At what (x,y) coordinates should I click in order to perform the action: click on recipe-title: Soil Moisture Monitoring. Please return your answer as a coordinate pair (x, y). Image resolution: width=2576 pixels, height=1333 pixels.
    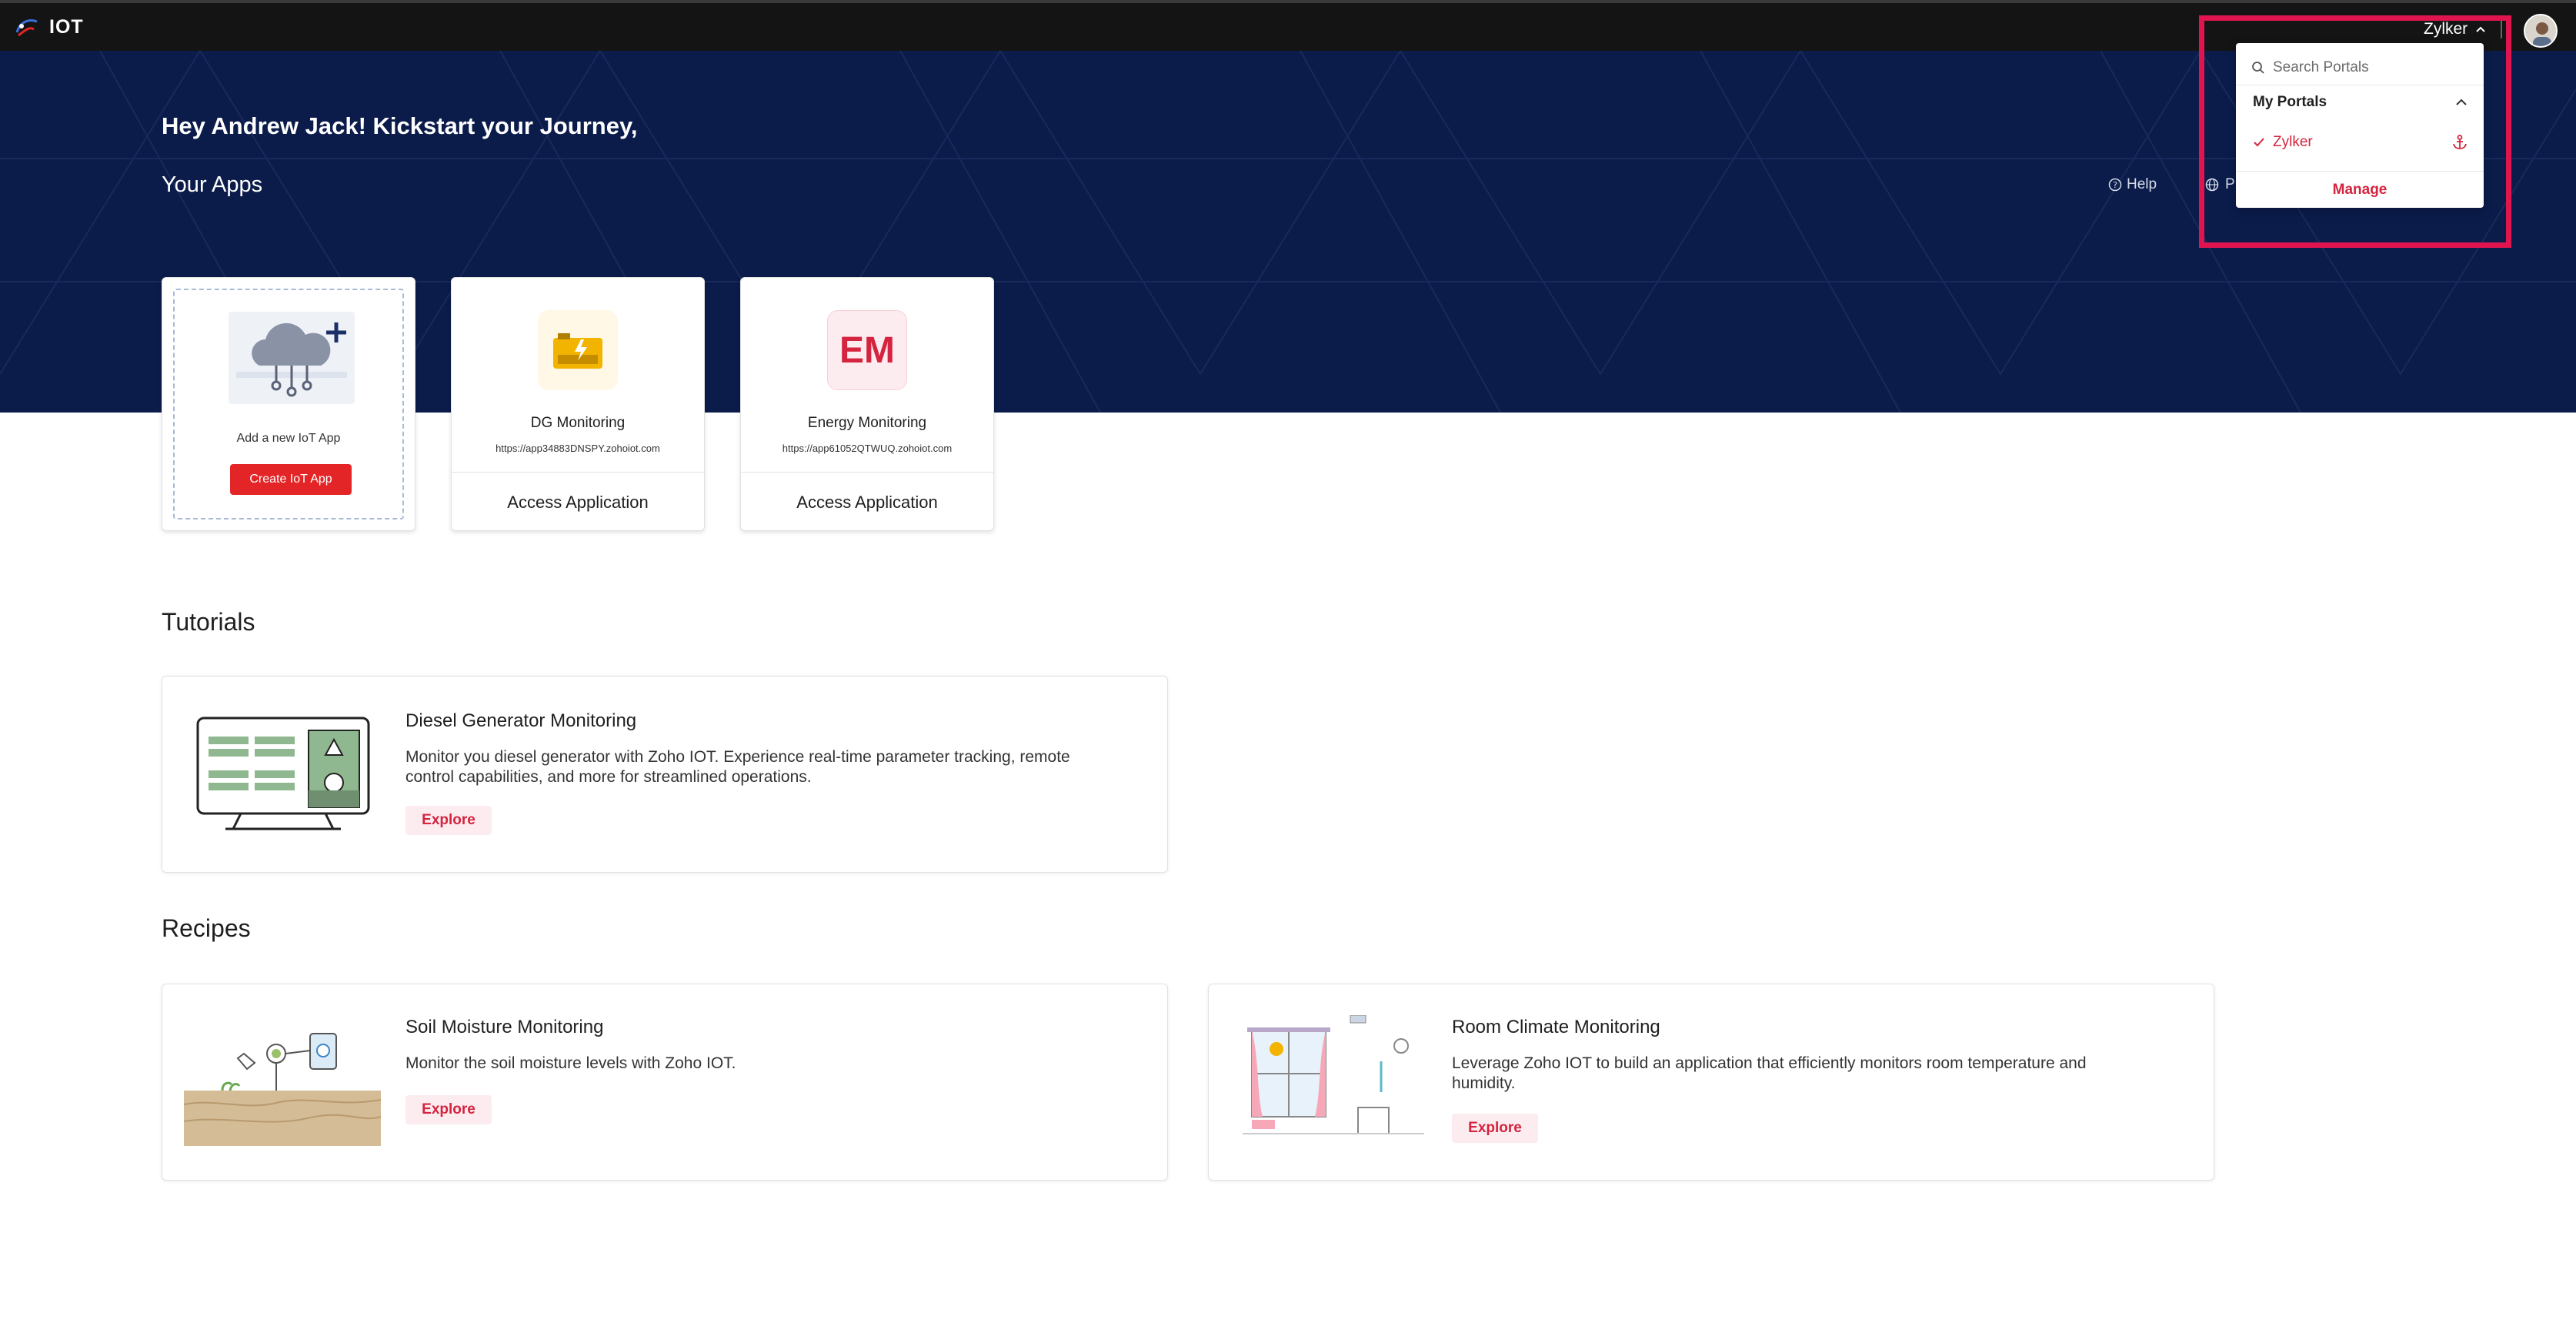
    Looking at the image, I should click on (504, 1027).